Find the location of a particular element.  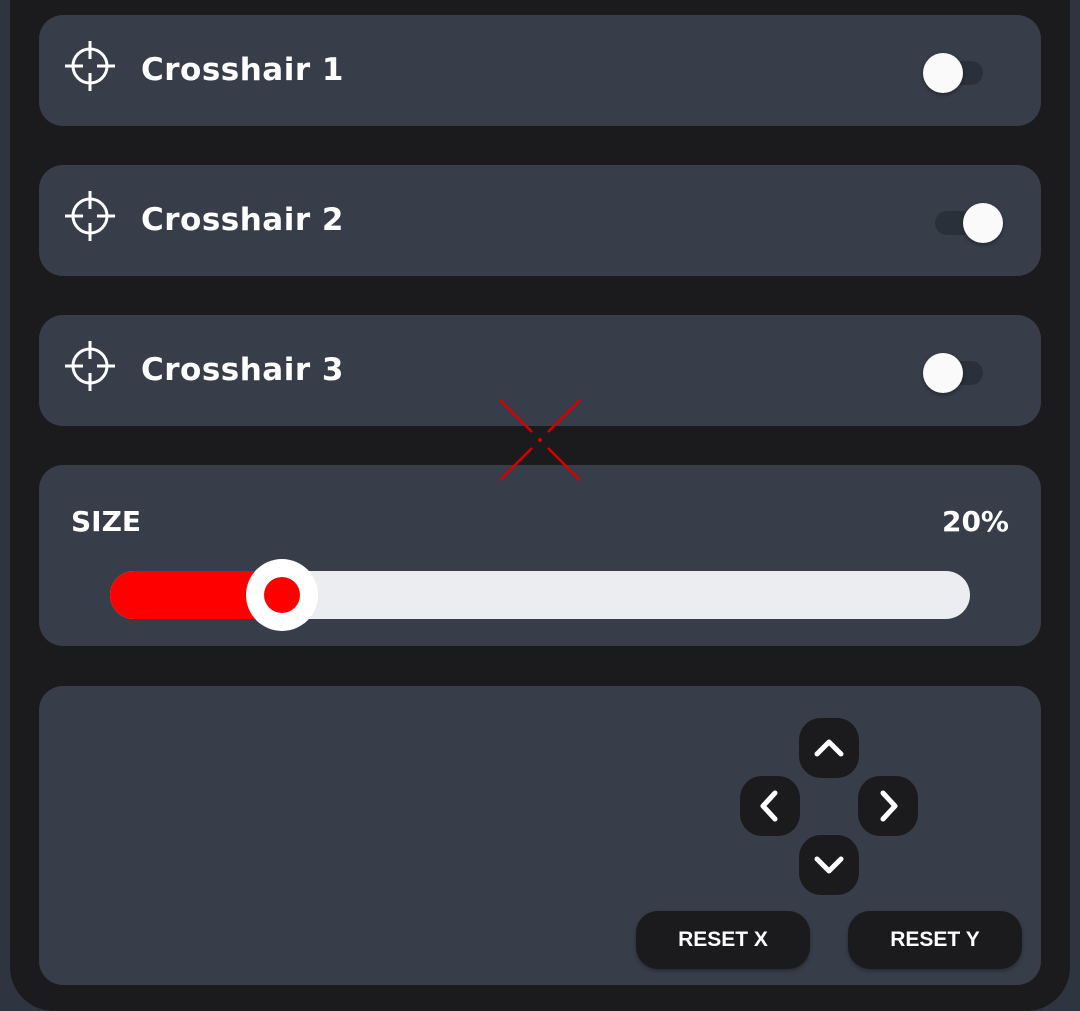

slider-thumb-dot is located at coordinates (282, 595).